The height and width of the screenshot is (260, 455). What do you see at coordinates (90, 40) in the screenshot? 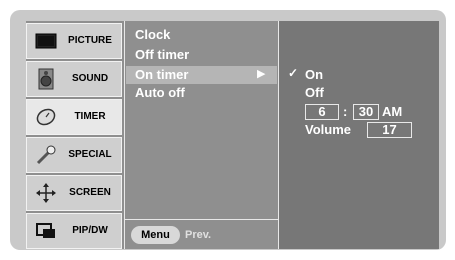
I see `sidebar-item-label: PICTURE` at bounding box center [90, 40].